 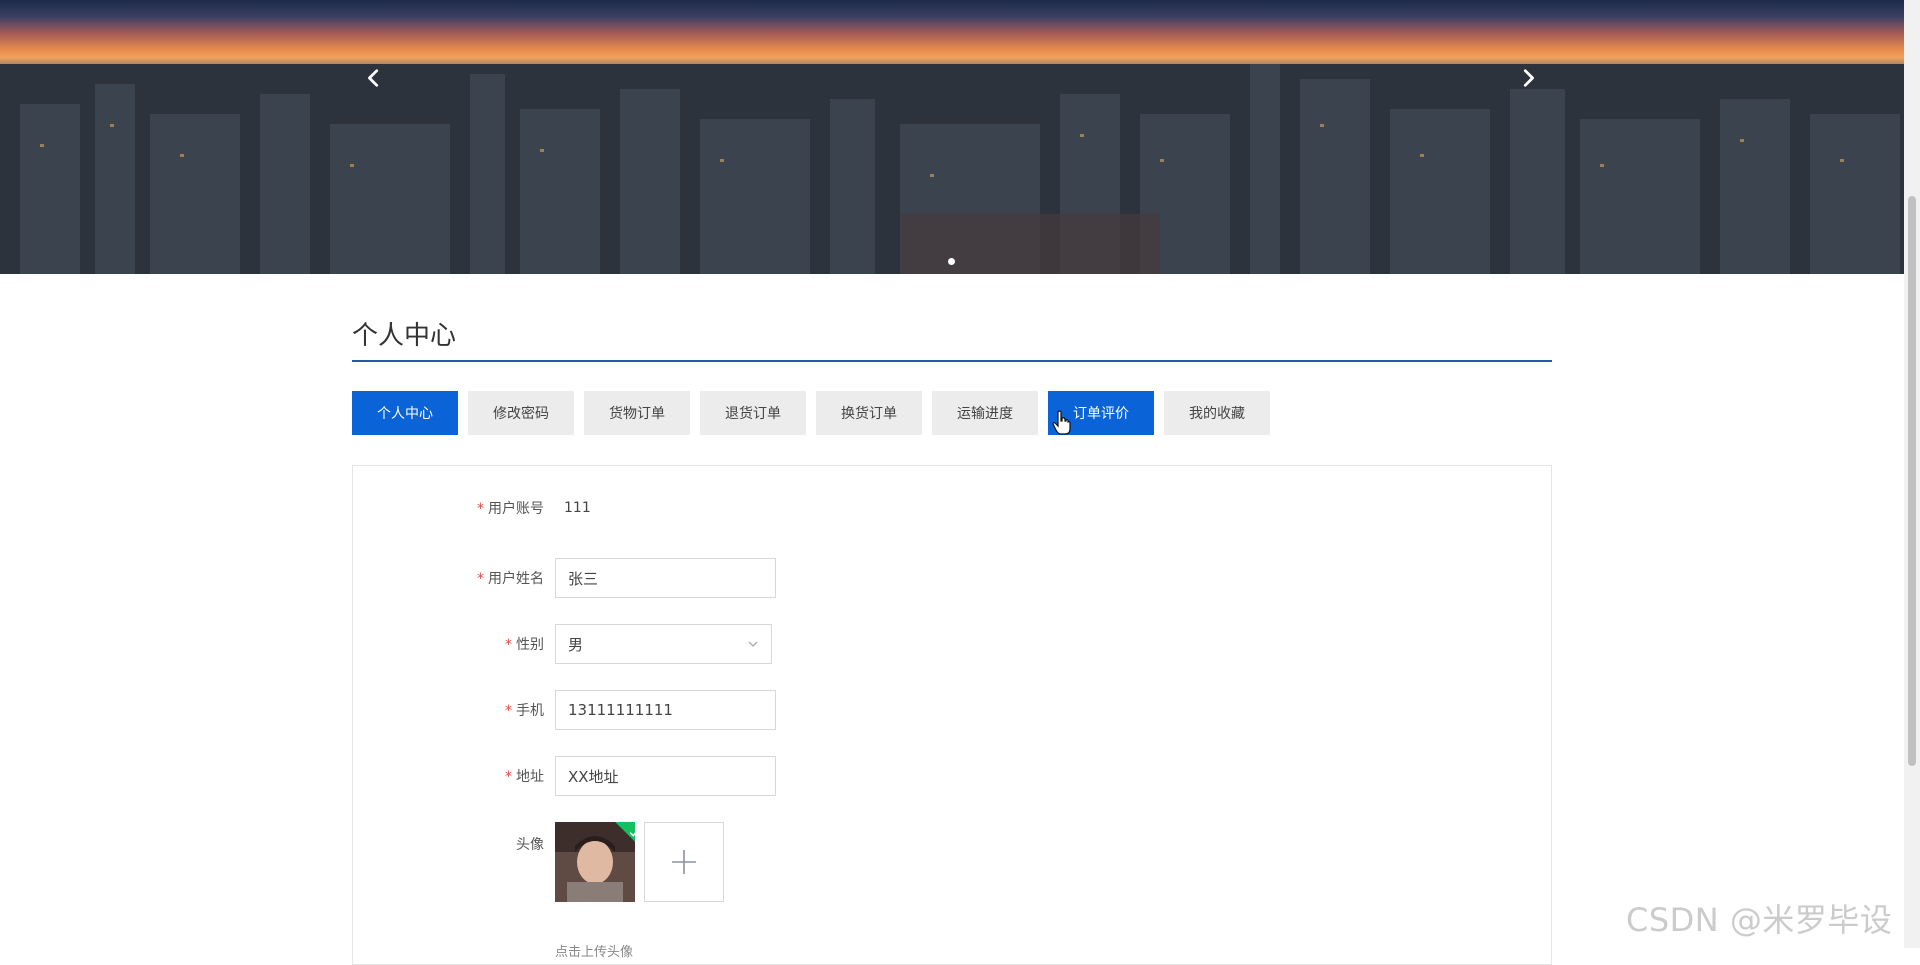 What do you see at coordinates (665, 776) in the screenshot?
I see `address-input: XX地址` at bounding box center [665, 776].